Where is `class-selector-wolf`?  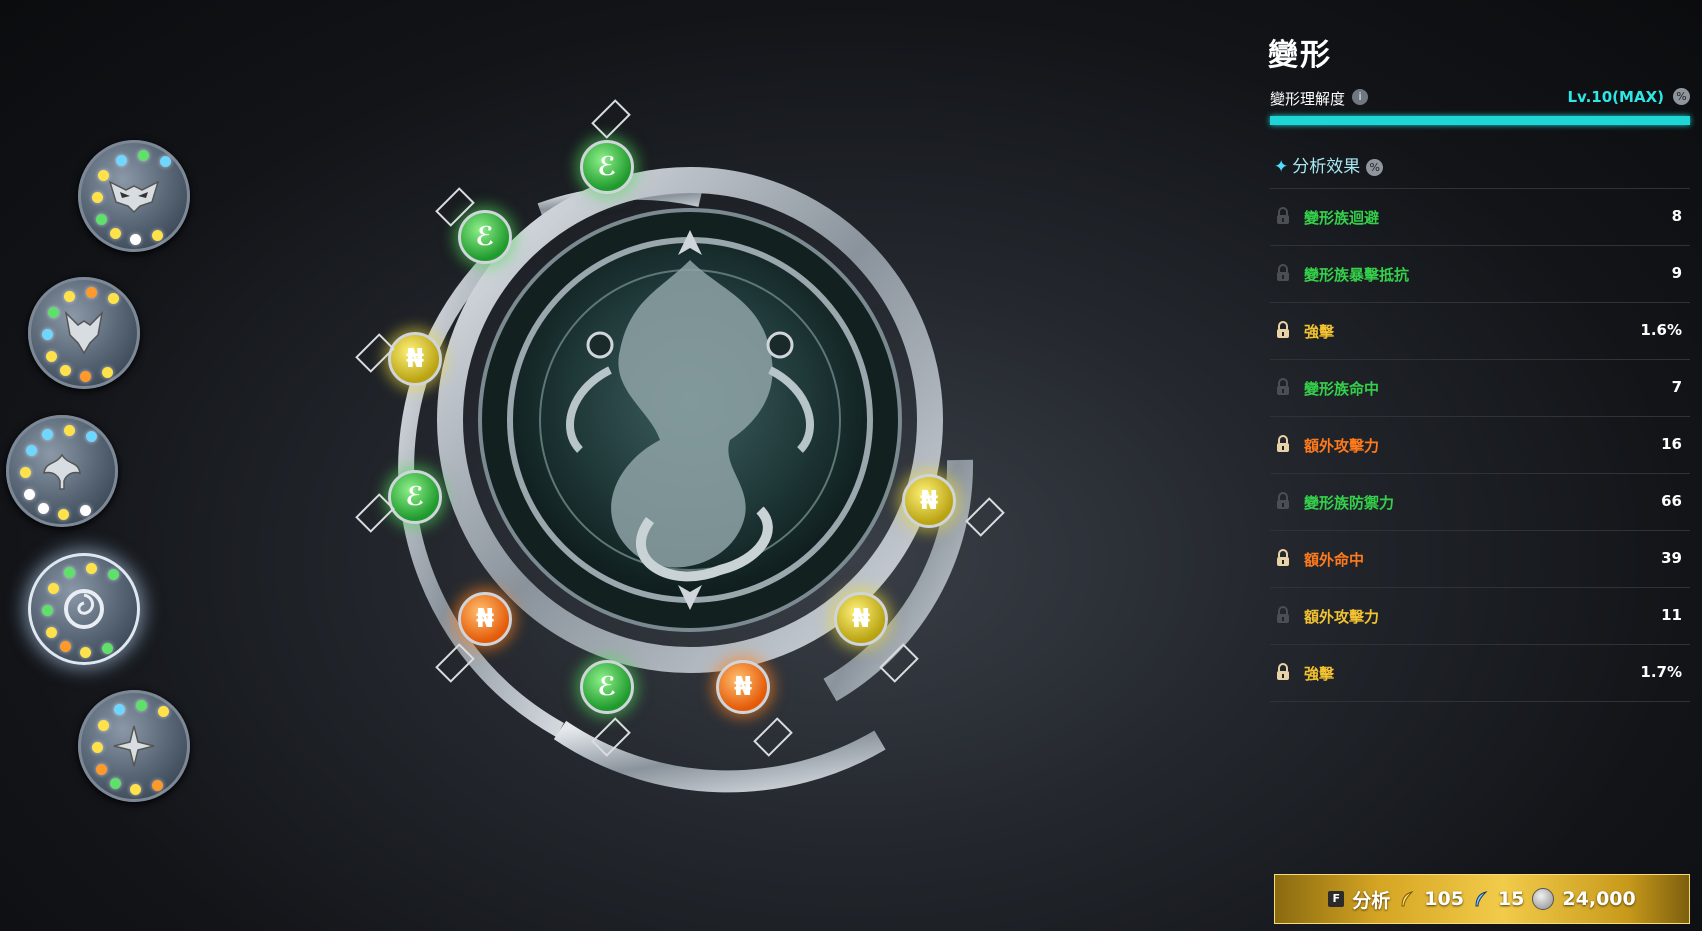
class-selector-wolf is located at coordinates (84, 333).